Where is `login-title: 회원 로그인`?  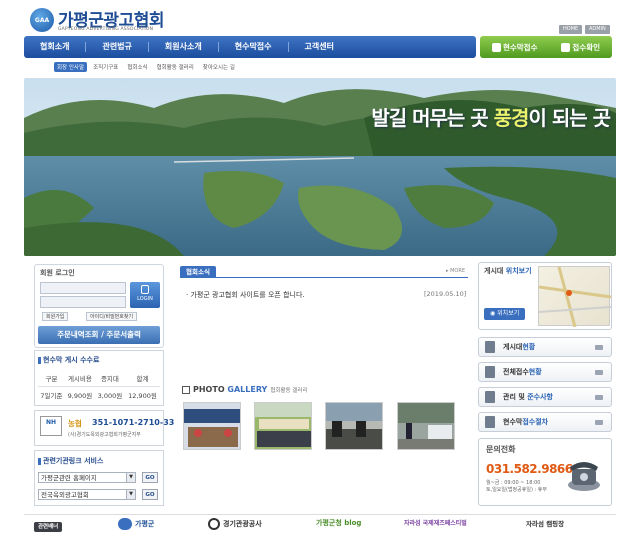
login-title: 회원 로그인 is located at coordinates (57, 273).